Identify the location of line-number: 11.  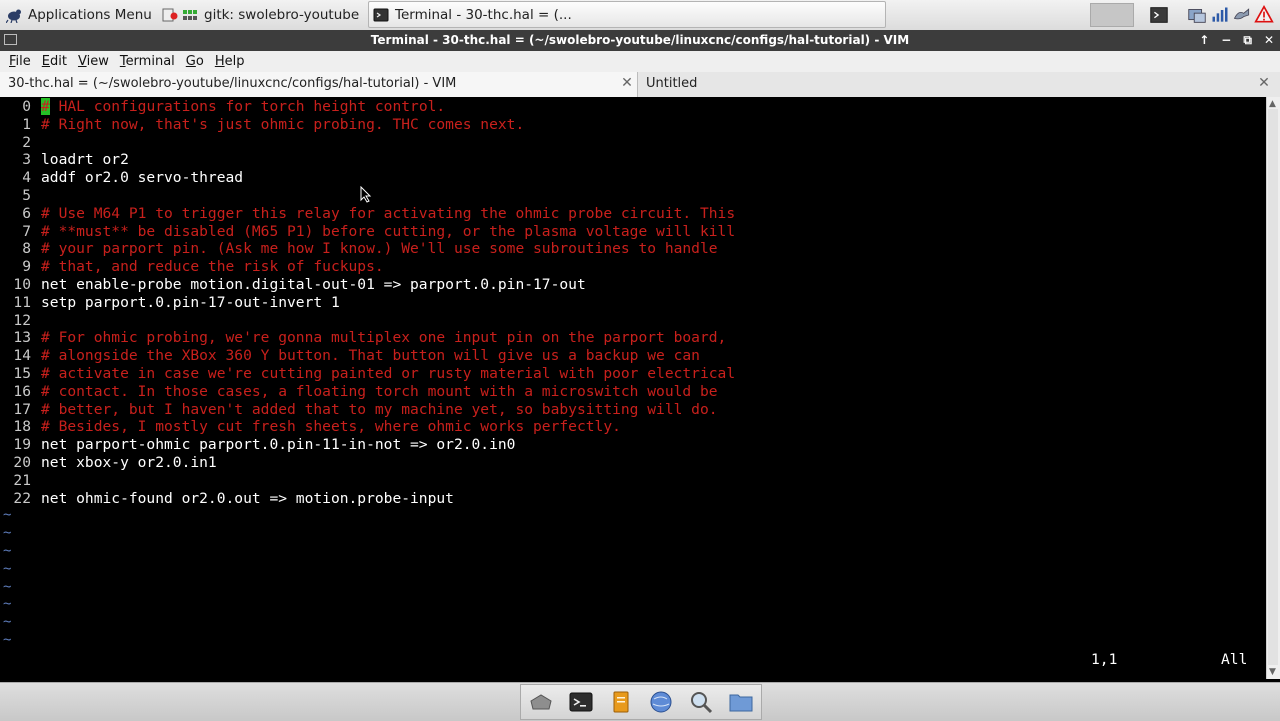
(22, 302).